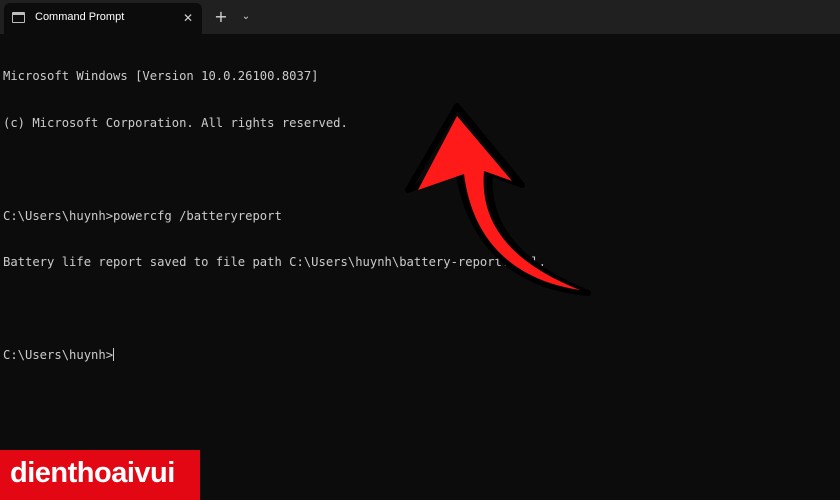  What do you see at coordinates (18, 17) in the screenshot?
I see `terminal-icon` at bounding box center [18, 17].